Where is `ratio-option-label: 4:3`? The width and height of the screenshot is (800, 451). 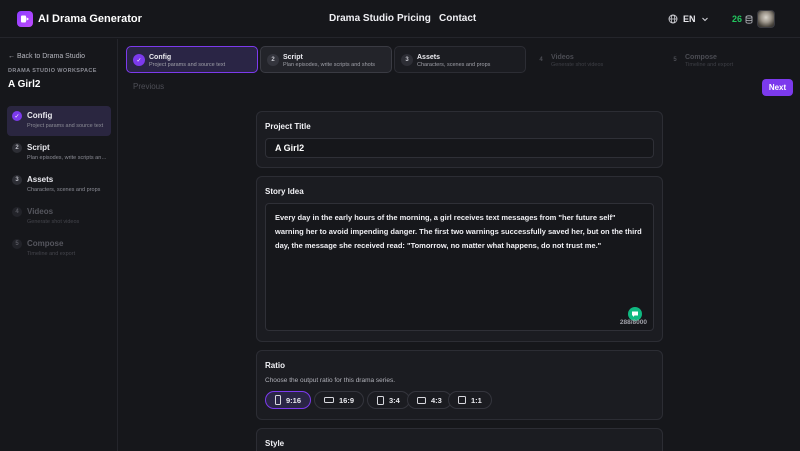
ratio-option-label: 4:3 is located at coordinates (436, 400).